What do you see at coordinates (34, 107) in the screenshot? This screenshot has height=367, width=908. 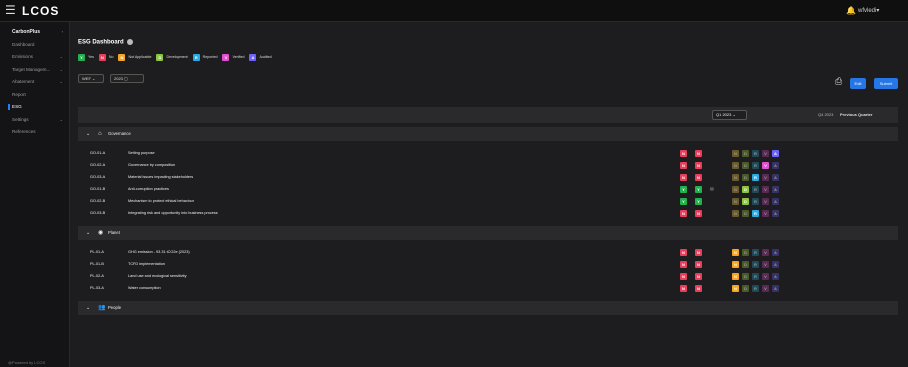 I see `sidebar-item-esg: ESG` at bounding box center [34, 107].